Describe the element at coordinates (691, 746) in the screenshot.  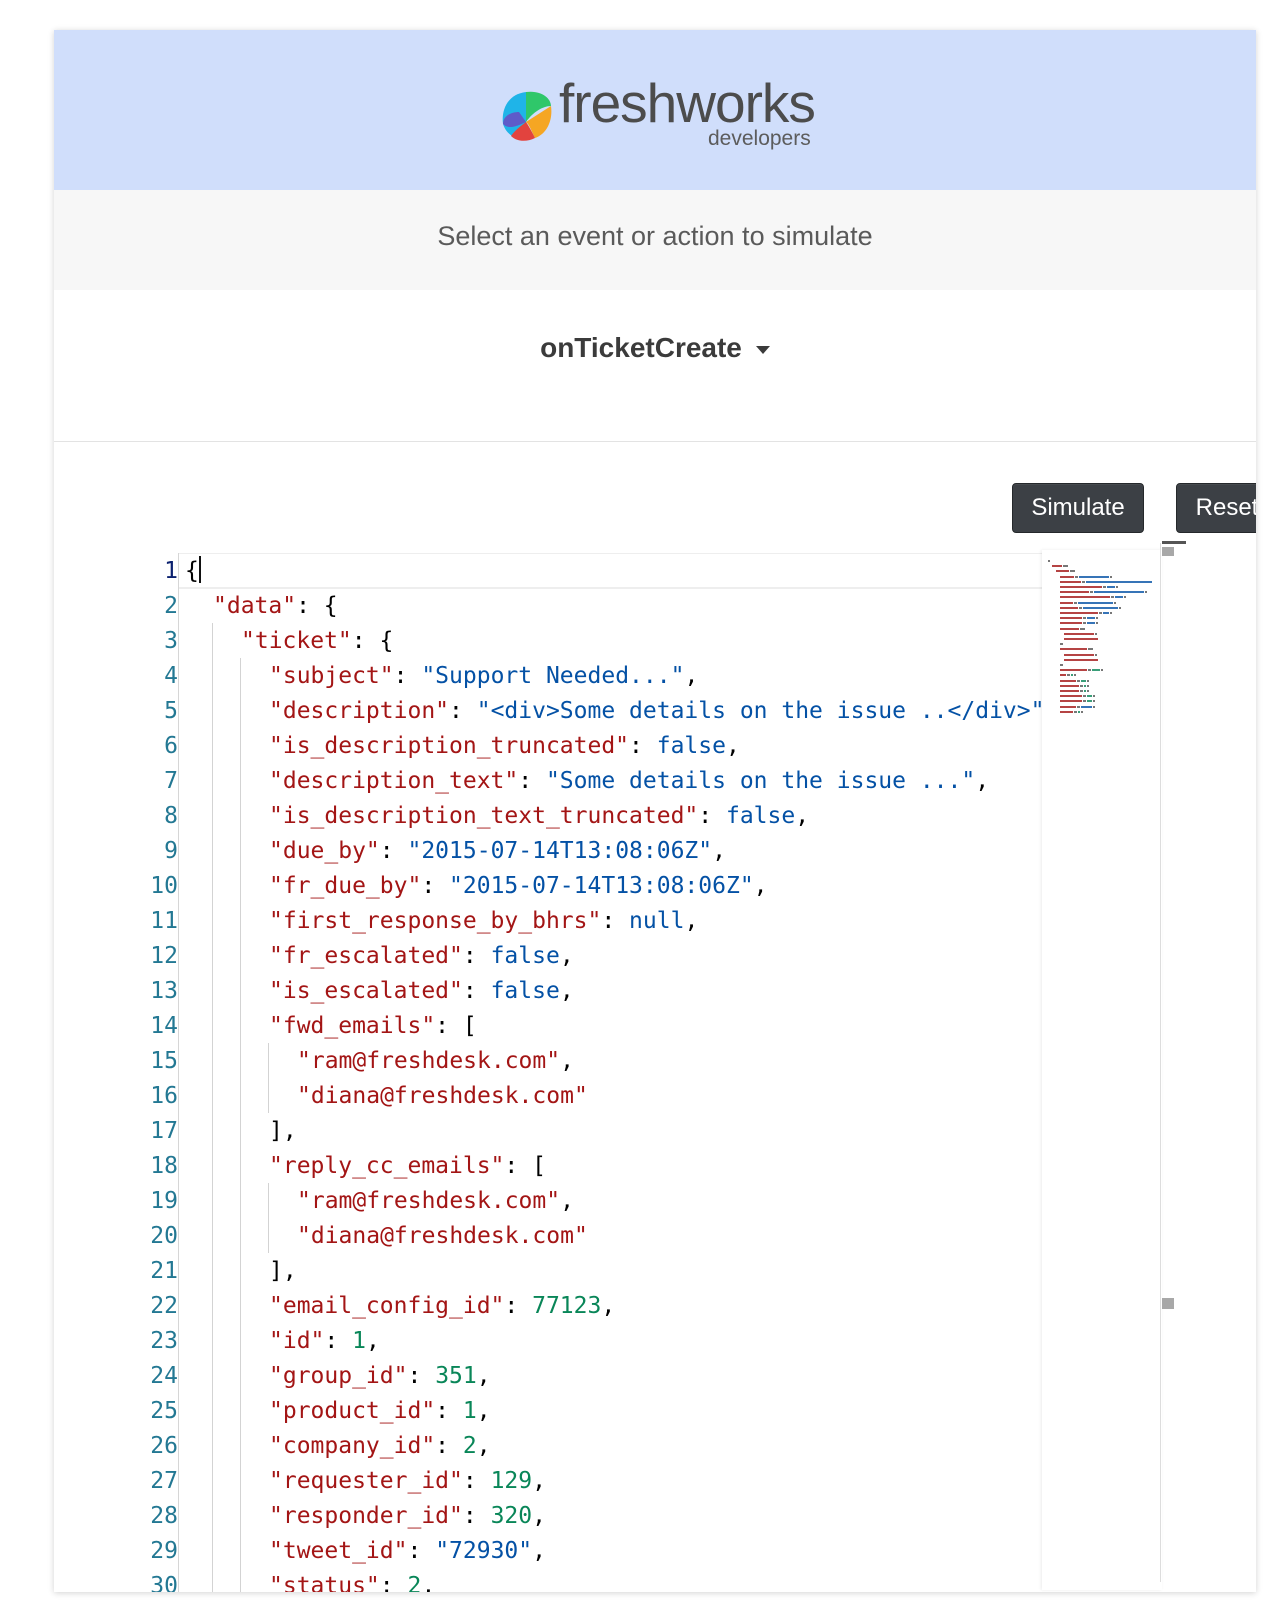
I see `code-token: false` at that location.